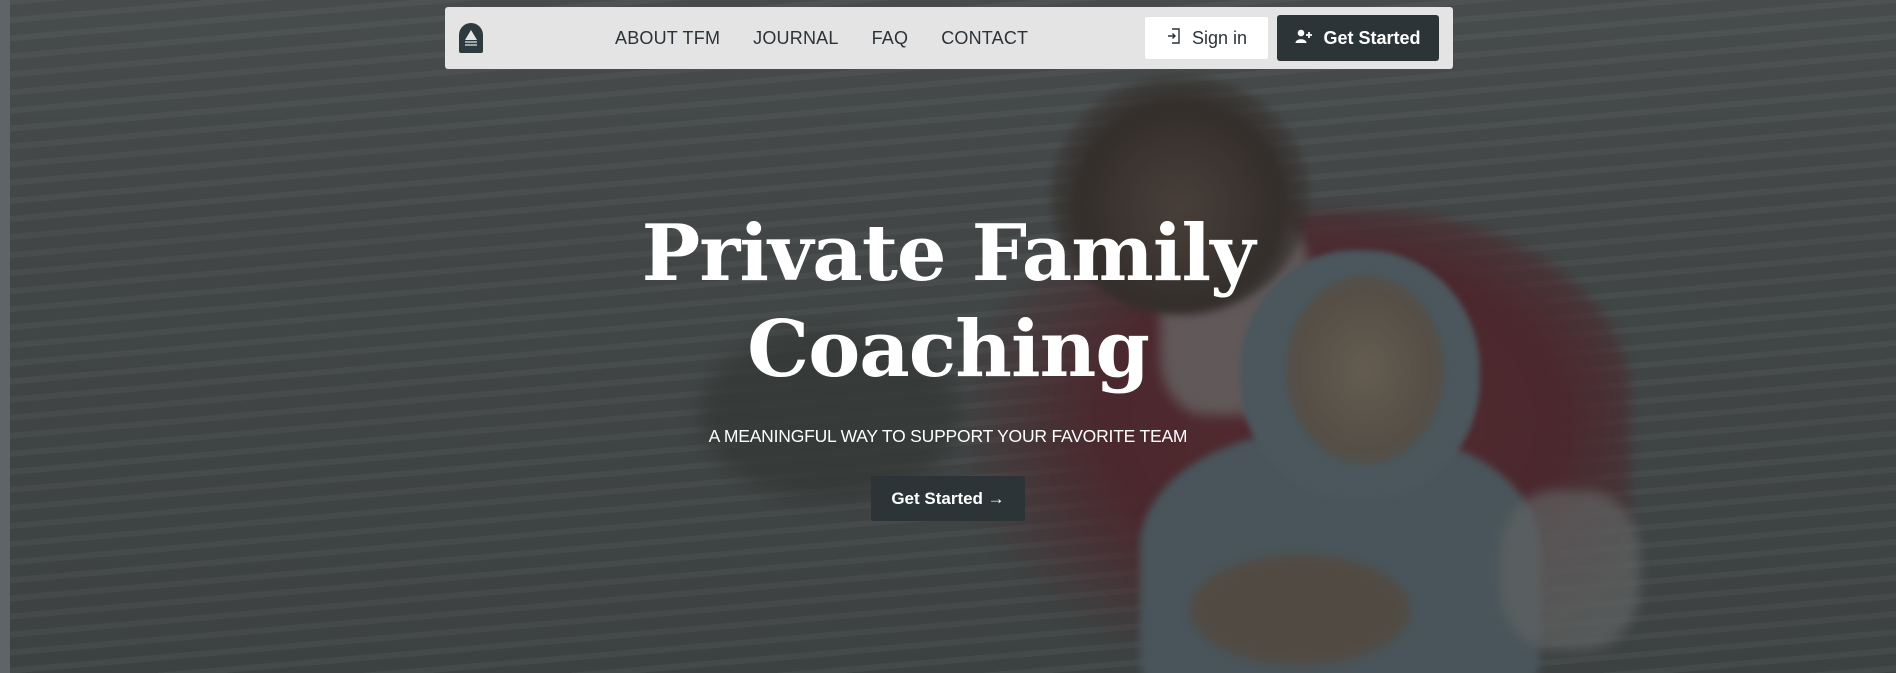 The image size is (1896, 673). Describe the element at coordinates (795, 38) in the screenshot. I see `nav-link-journal: JOURNAL` at that location.